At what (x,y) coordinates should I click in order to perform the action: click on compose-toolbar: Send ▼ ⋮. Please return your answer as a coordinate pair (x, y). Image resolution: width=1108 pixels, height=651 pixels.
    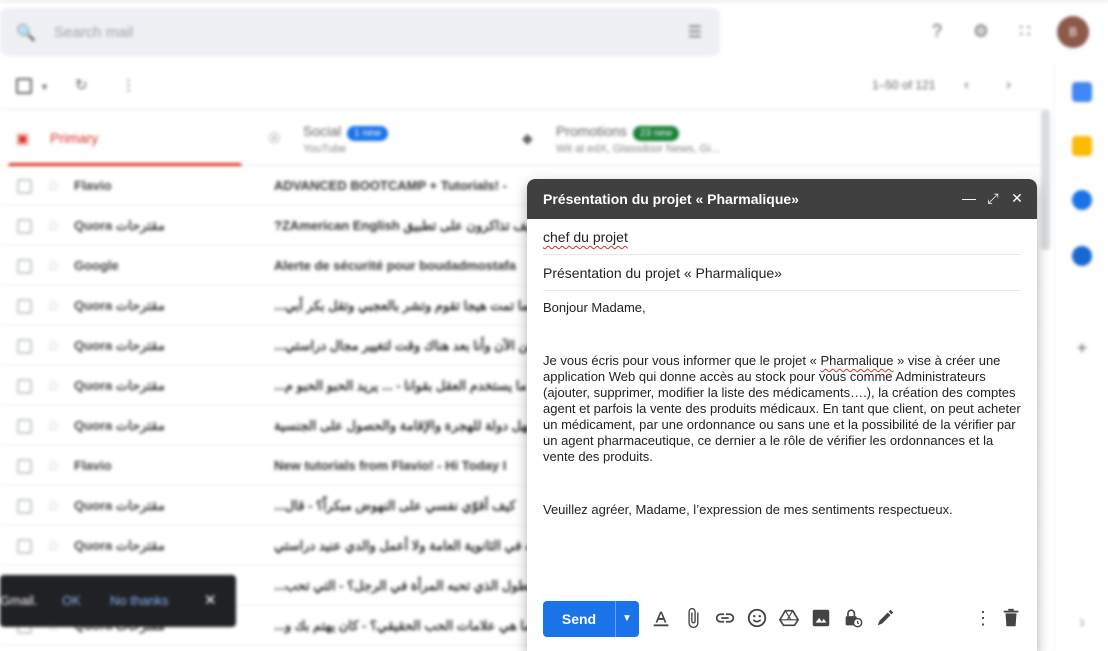
    Looking at the image, I should click on (782, 621).